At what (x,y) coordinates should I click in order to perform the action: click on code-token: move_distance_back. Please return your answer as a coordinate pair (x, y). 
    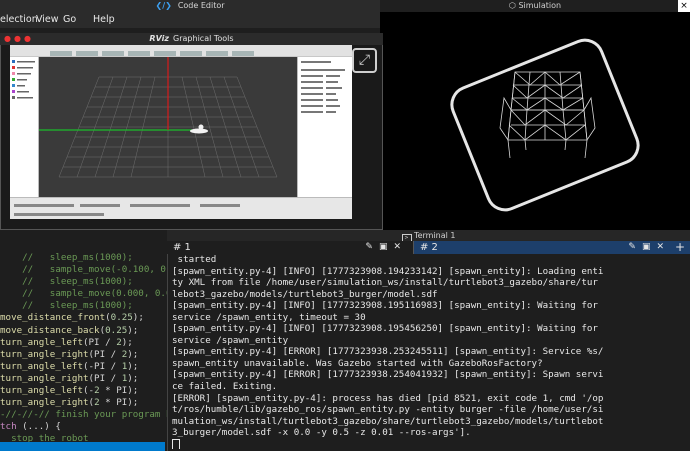
    Looking at the image, I should click on (50, 330).